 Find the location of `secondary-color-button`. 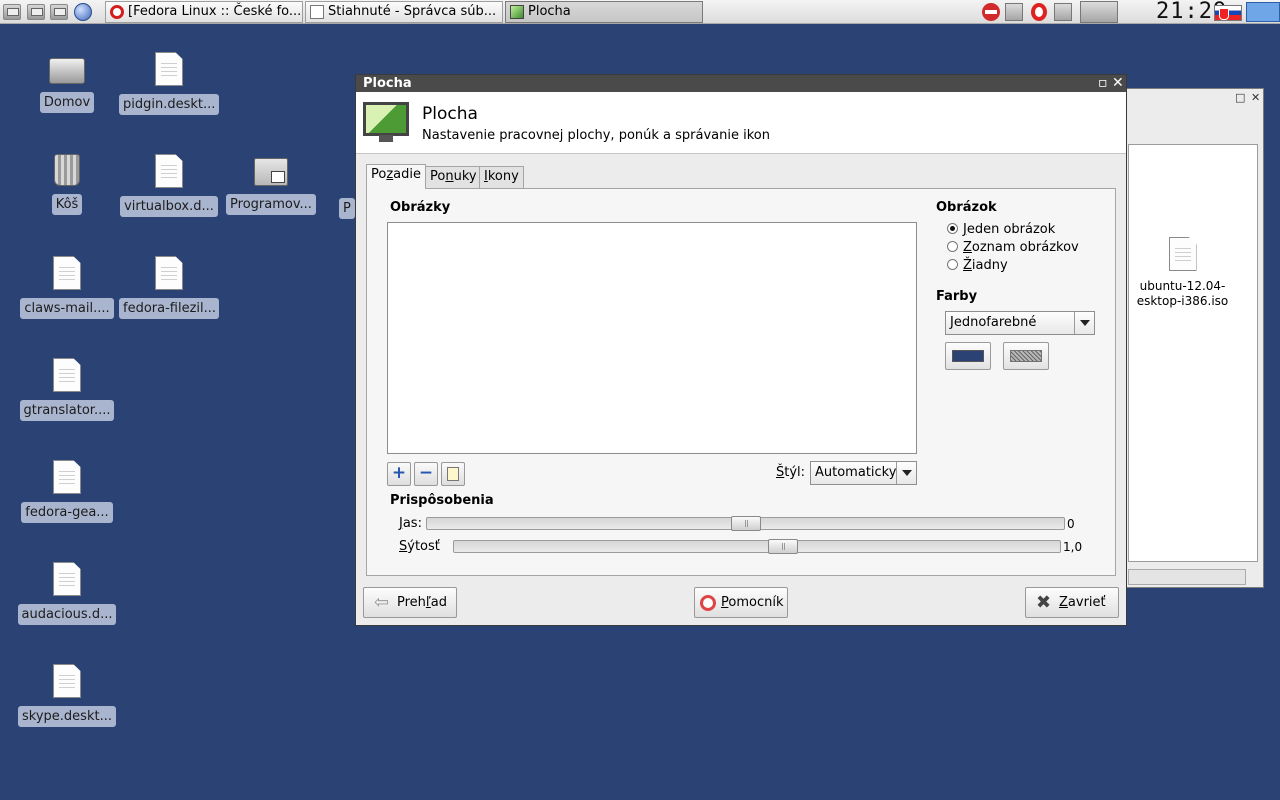

secondary-color-button is located at coordinates (1026, 356).